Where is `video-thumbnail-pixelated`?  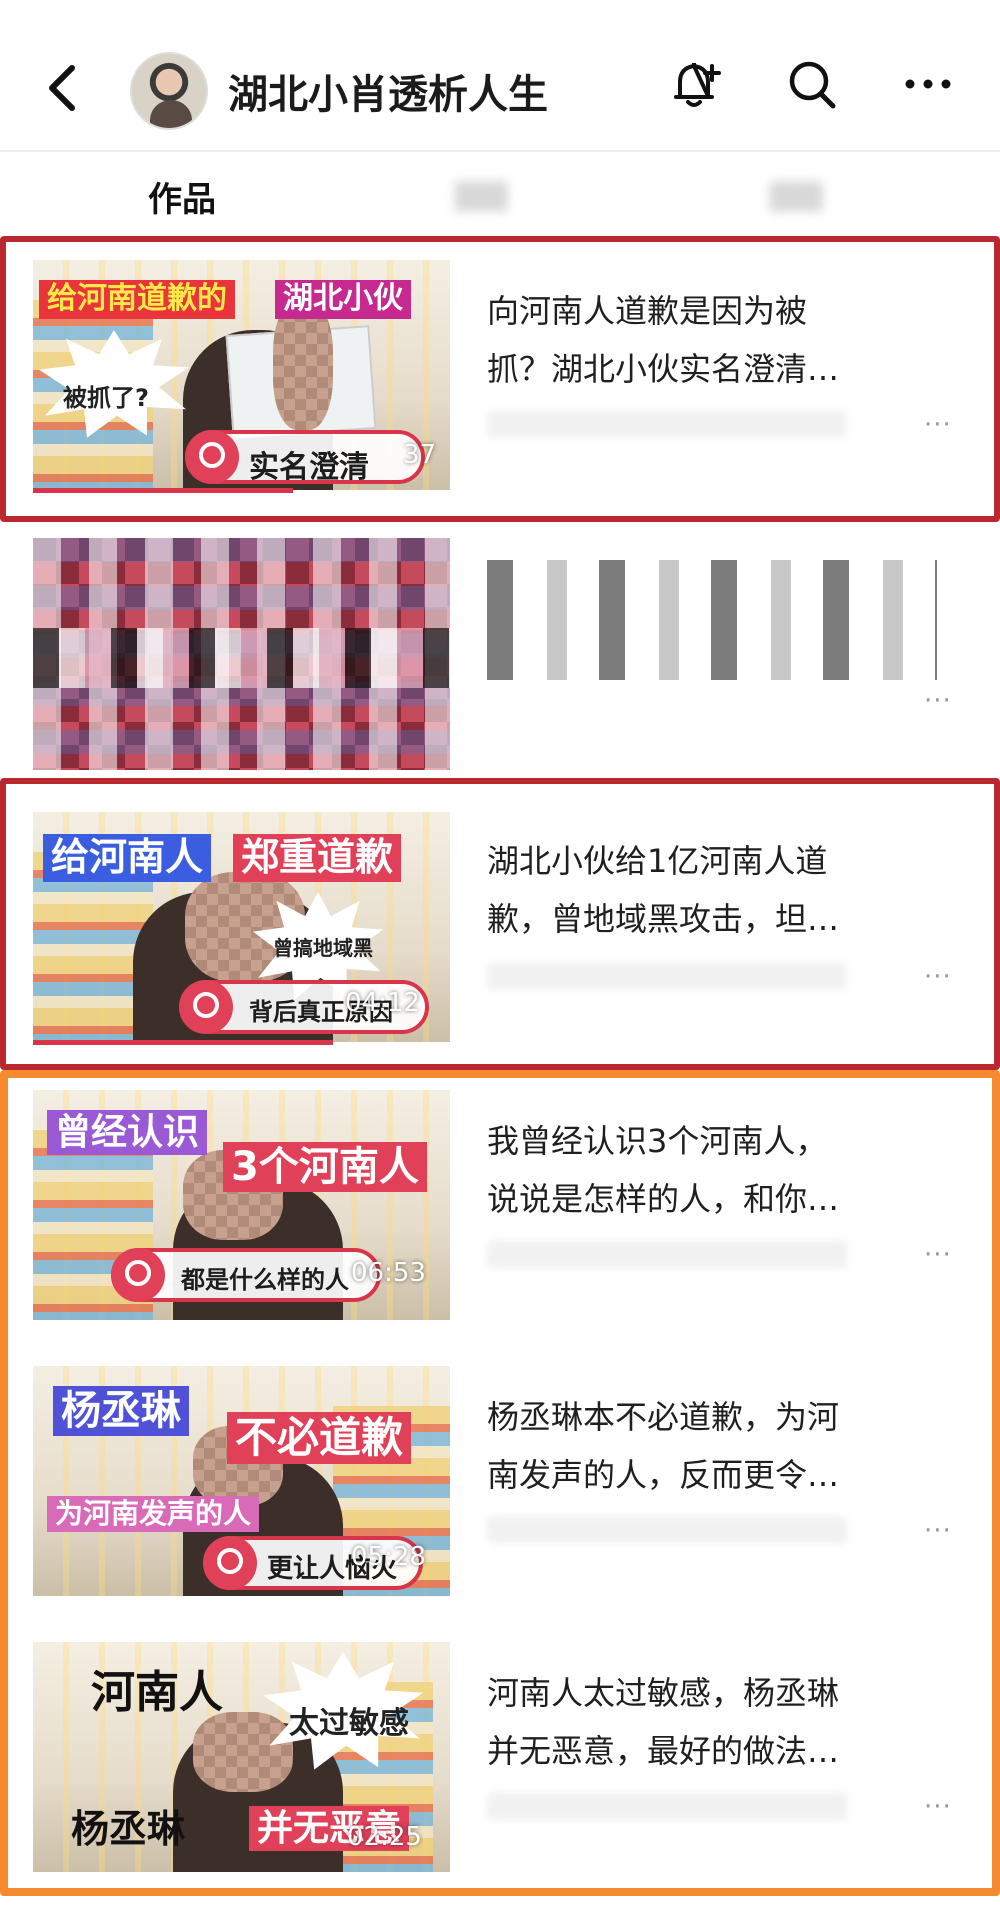
video-thumbnail-pixelated is located at coordinates (241, 654).